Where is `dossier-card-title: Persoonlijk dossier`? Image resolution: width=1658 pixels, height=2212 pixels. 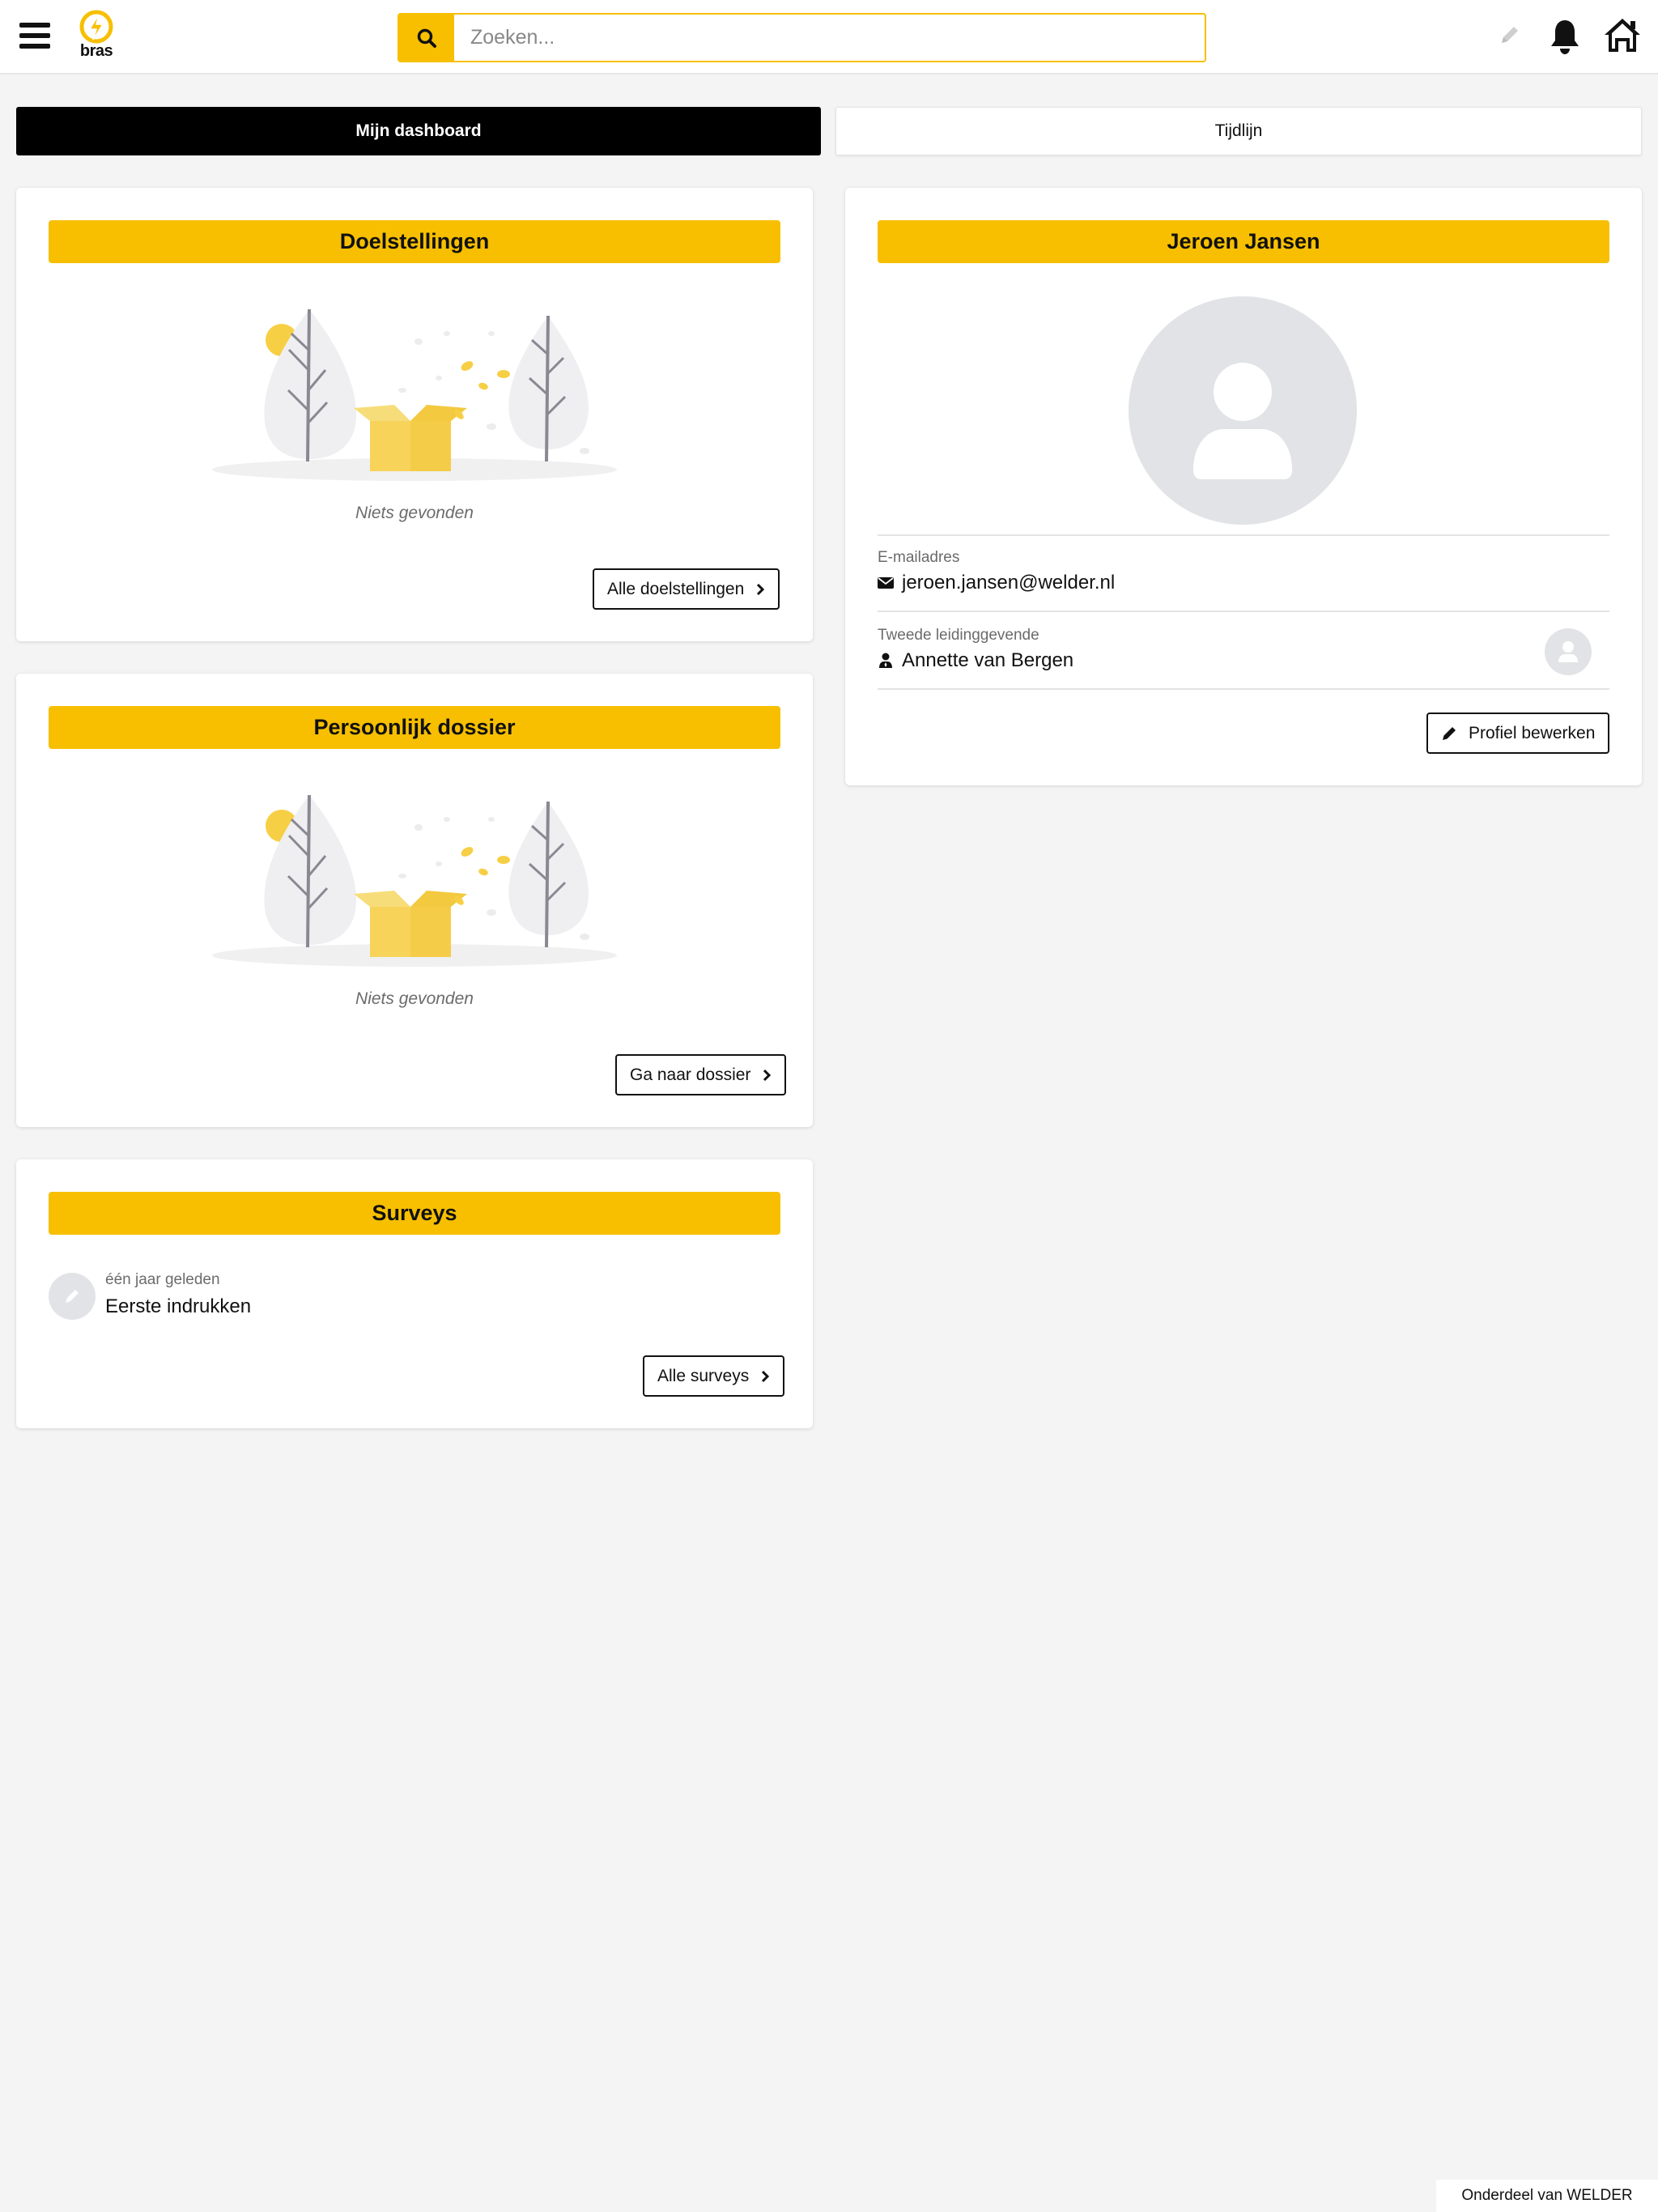
dossier-card-title: Persoonlijk dossier is located at coordinates (414, 728).